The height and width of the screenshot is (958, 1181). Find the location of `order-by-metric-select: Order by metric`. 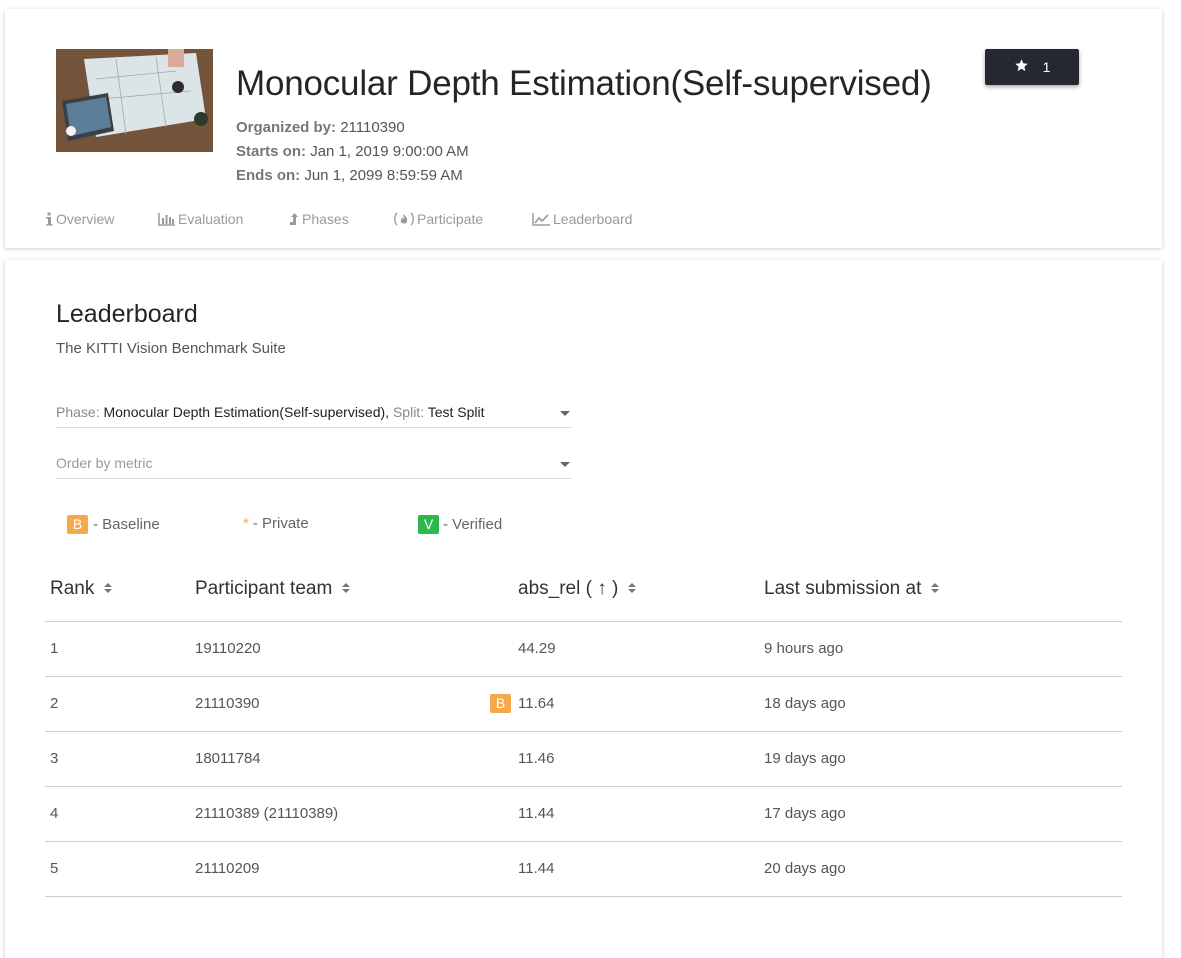

order-by-metric-select: Order by metric is located at coordinates (314, 464).